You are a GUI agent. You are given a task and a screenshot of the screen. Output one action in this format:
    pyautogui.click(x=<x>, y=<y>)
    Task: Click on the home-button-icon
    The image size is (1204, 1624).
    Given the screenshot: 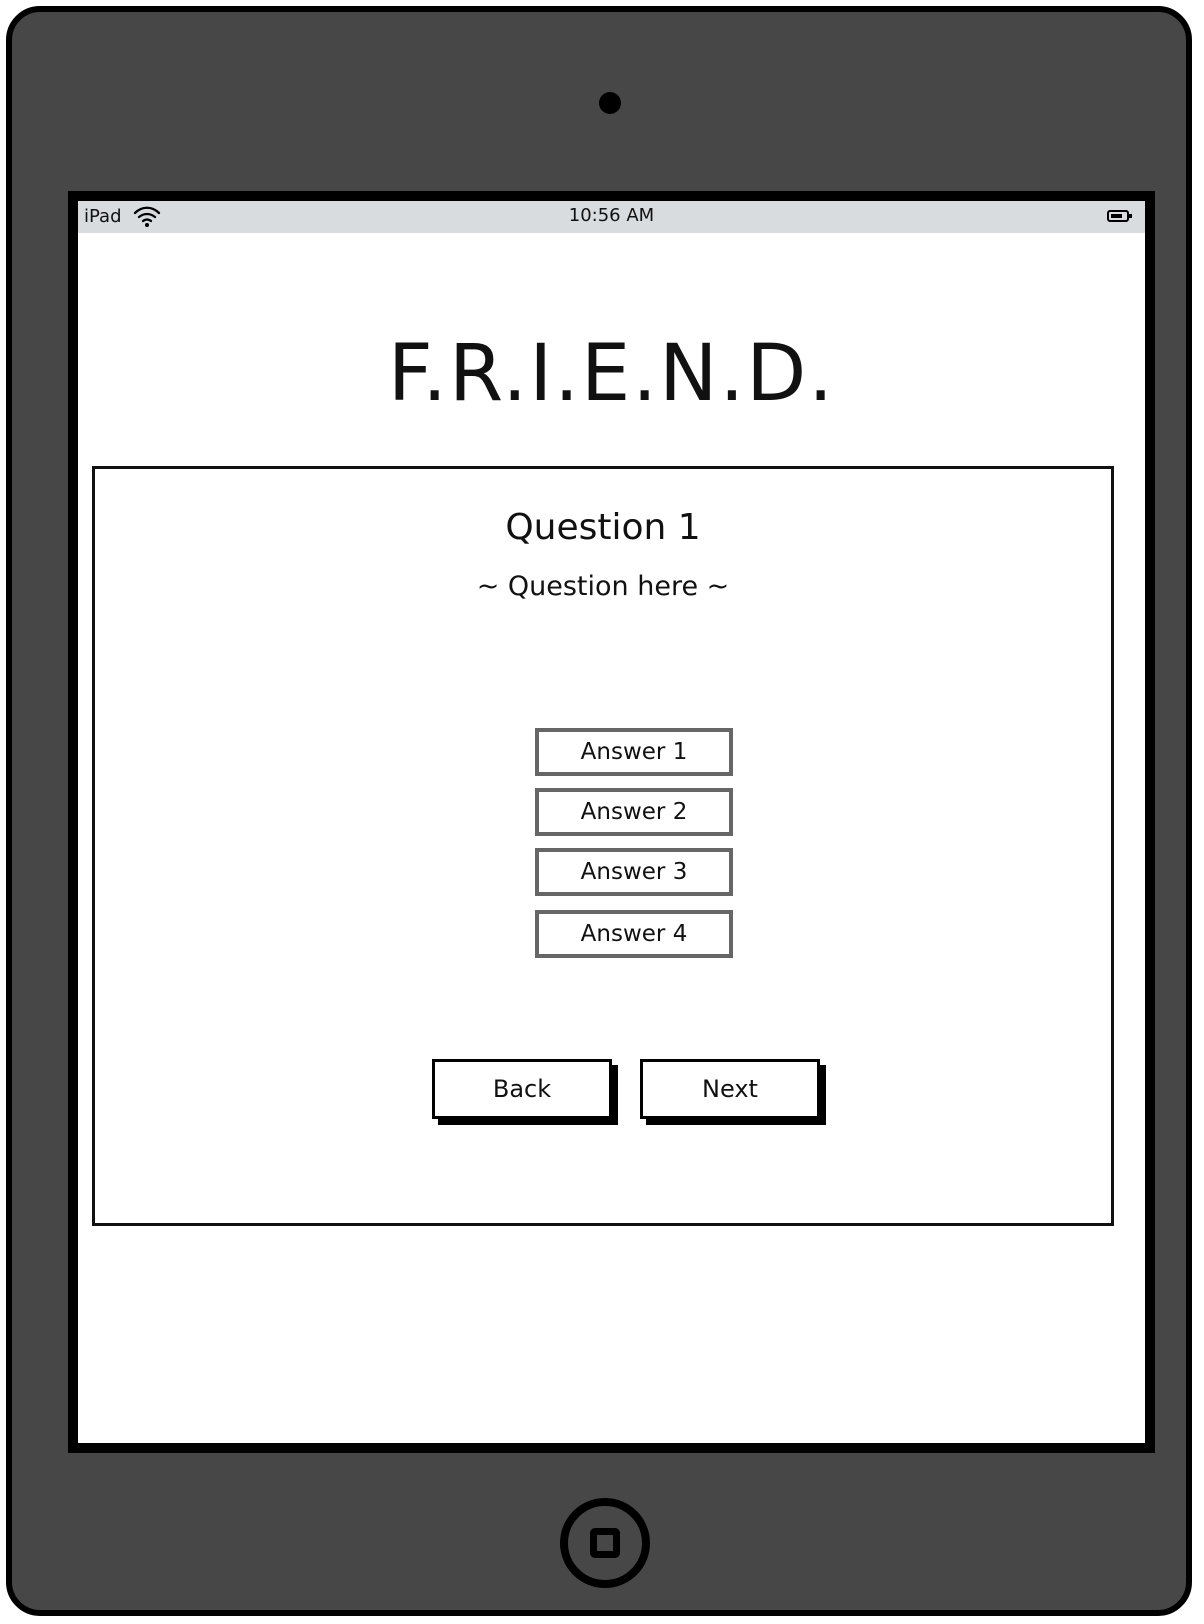 What is the action you would take?
    pyautogui.click(x=605, y=1543)
    